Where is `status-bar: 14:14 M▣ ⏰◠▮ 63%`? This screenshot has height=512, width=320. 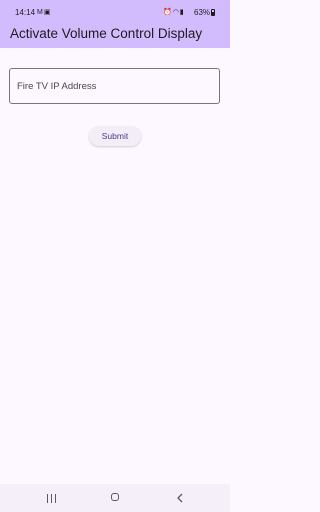 status-bar: 14:14 M▣ ⏰◠▮ 63% is located at coordinates (115, 11).